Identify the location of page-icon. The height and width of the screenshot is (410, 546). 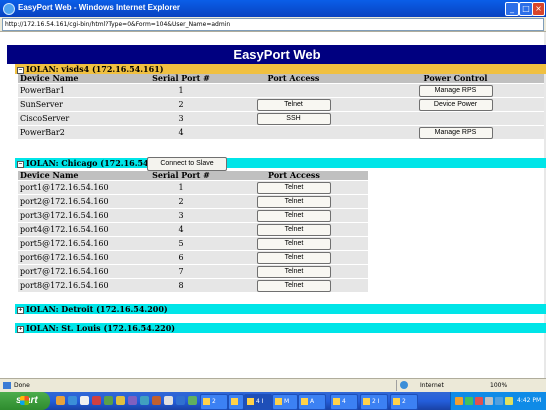
(7, 385).